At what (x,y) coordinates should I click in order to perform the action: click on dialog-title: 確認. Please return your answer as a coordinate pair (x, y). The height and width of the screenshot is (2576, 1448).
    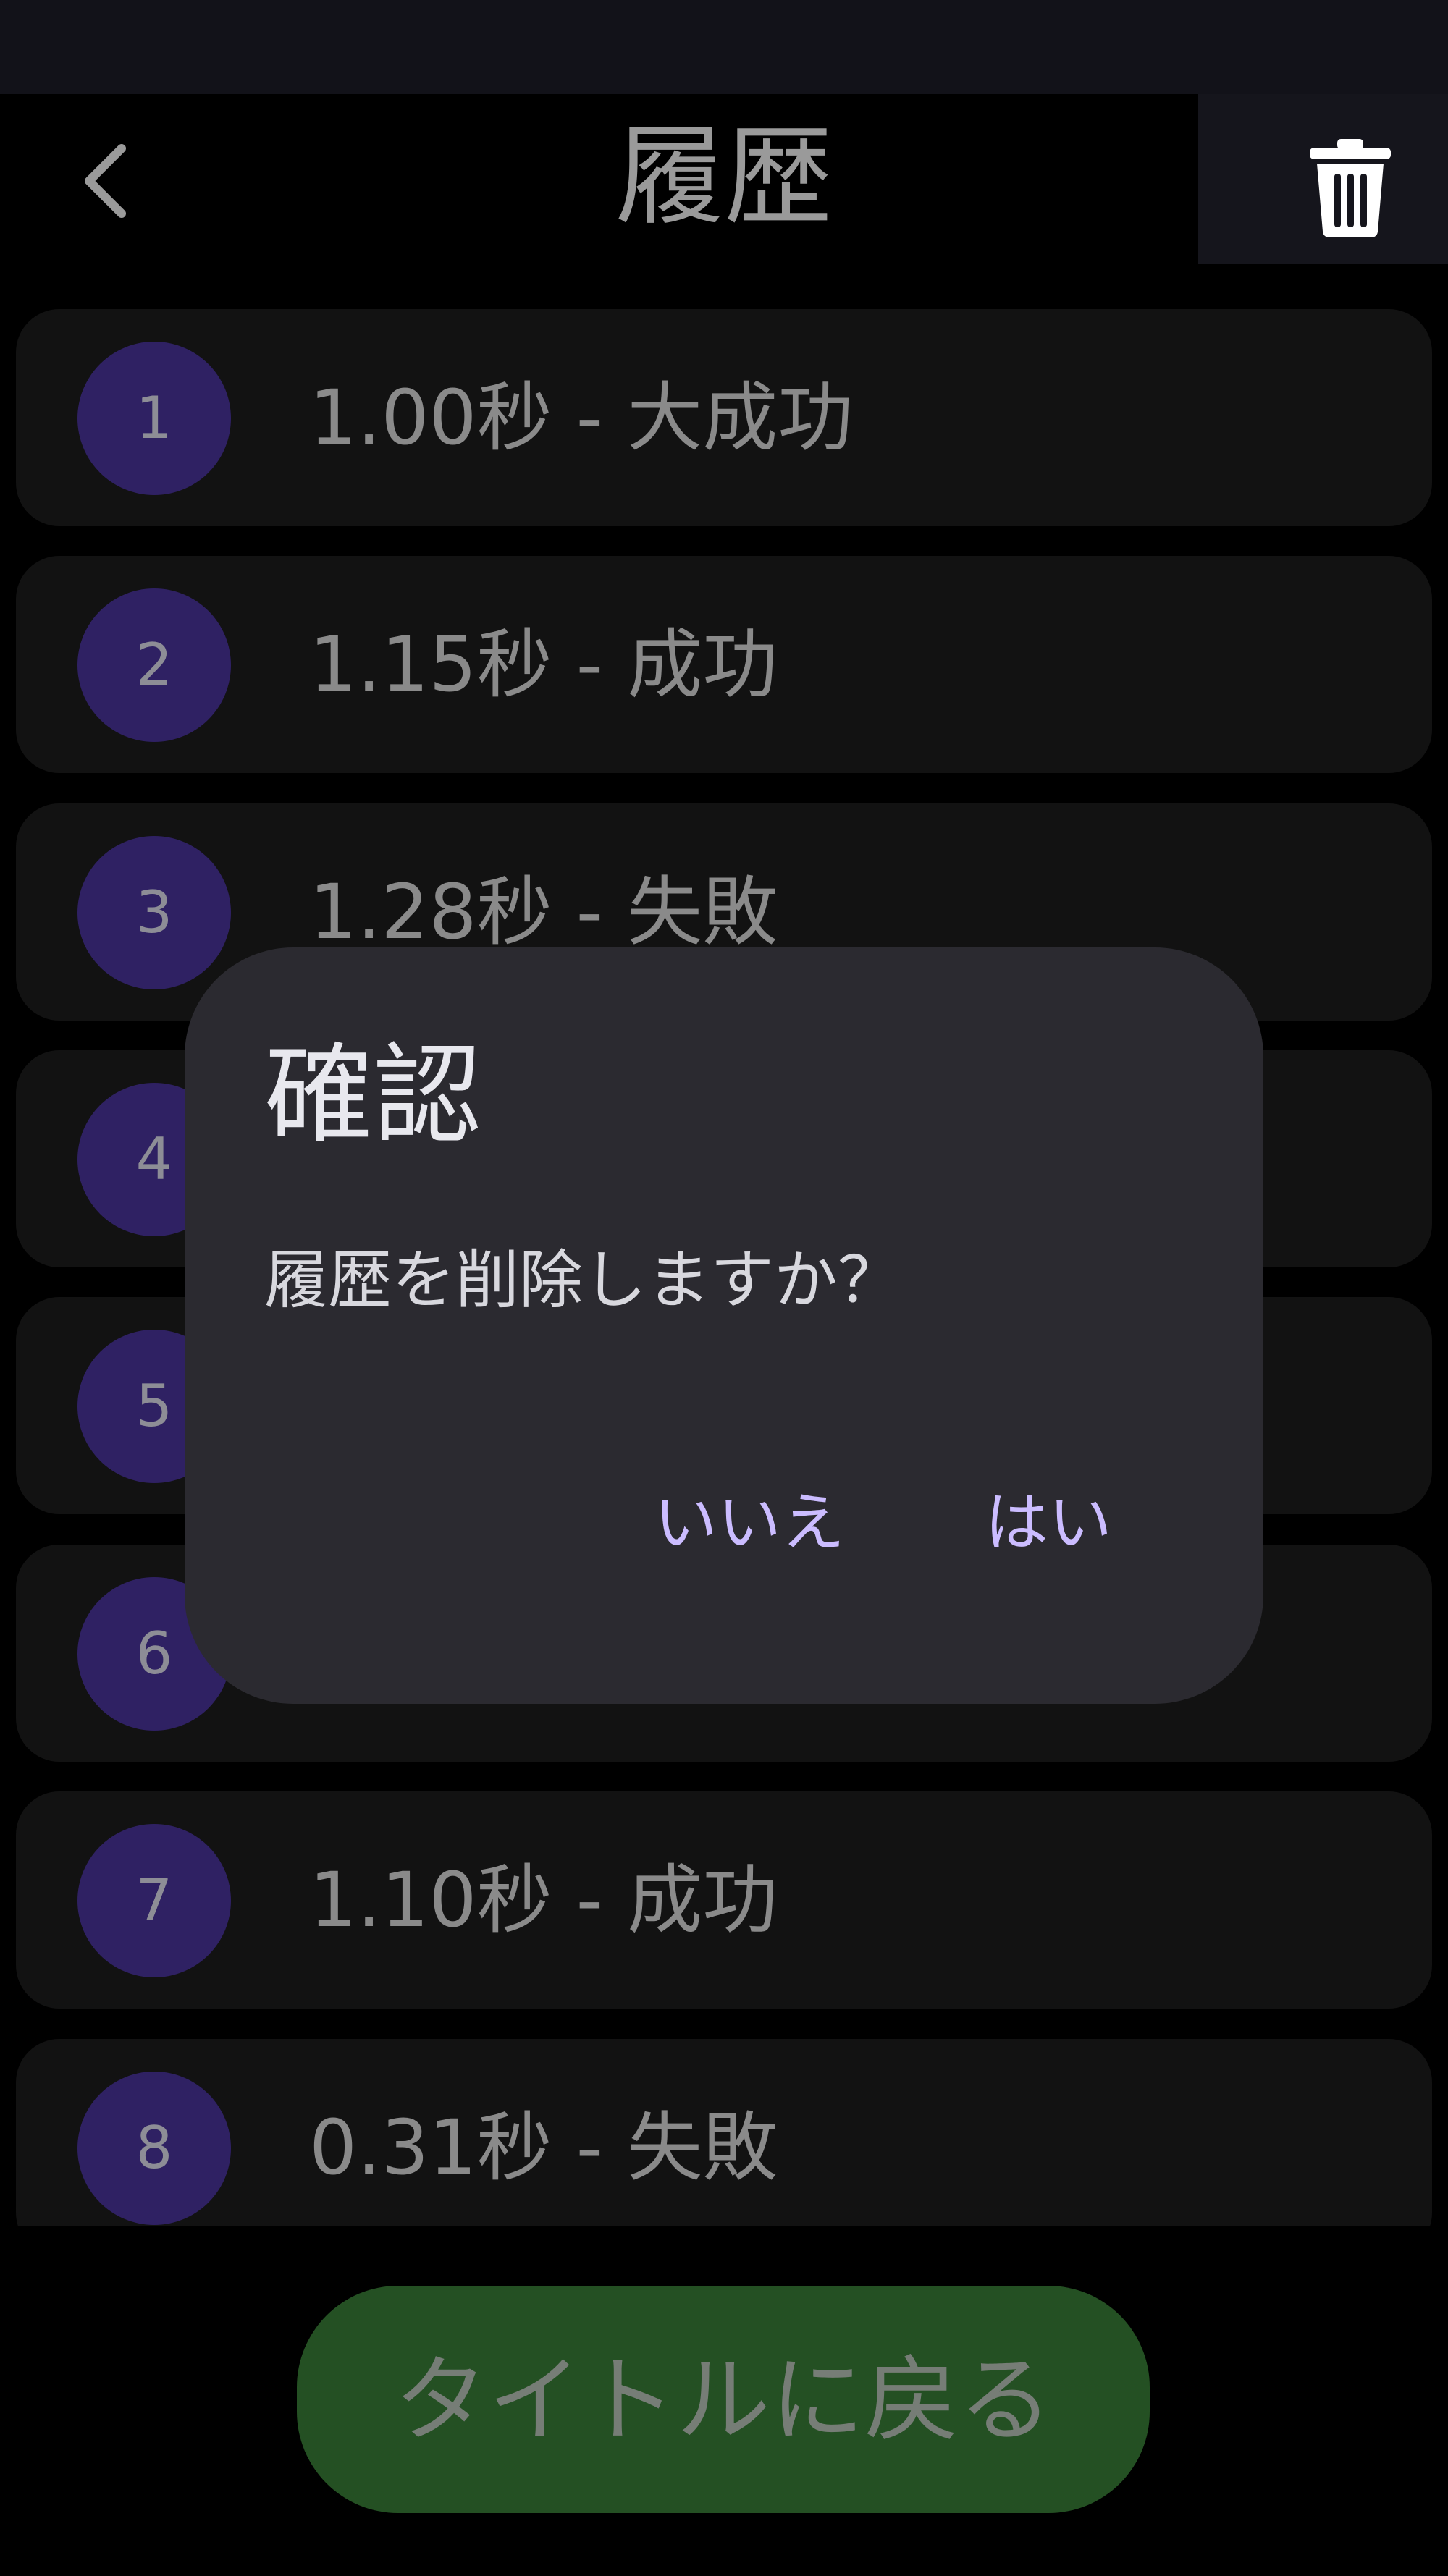
    Looking at the image, I should click on (373, 1096).